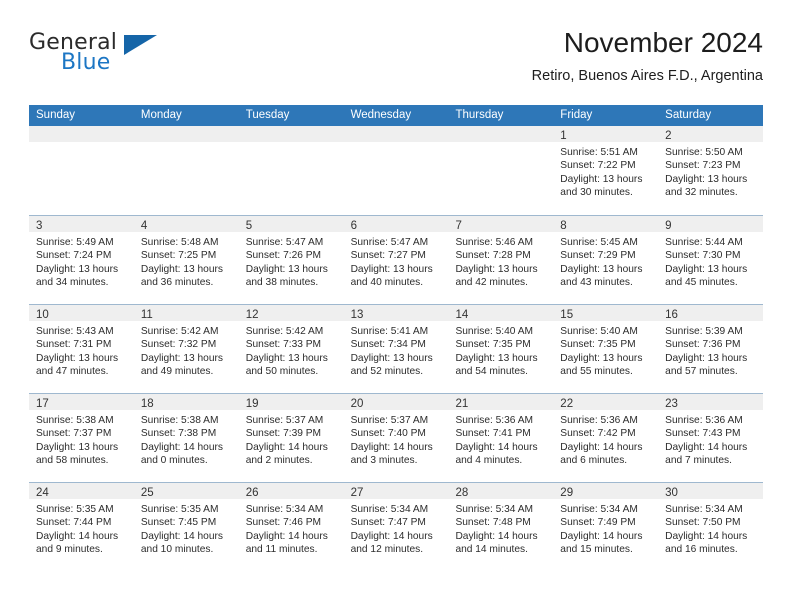 The image size is (792, 612). What do you see at coordinates (146, 315) in the screenshot?
I see `day-number: 11` at bounding box center [146, 315].